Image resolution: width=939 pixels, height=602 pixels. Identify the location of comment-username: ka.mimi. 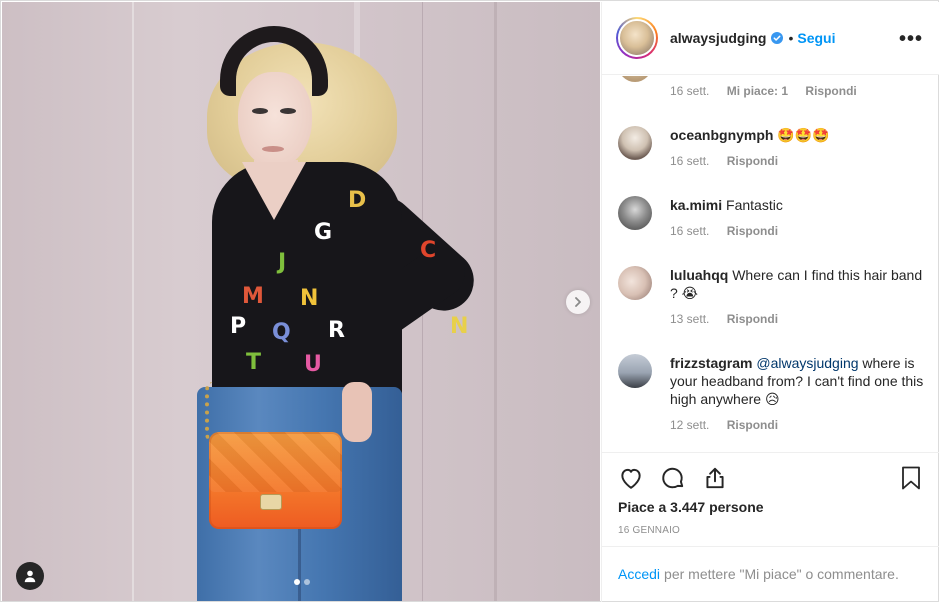
(696, 205).